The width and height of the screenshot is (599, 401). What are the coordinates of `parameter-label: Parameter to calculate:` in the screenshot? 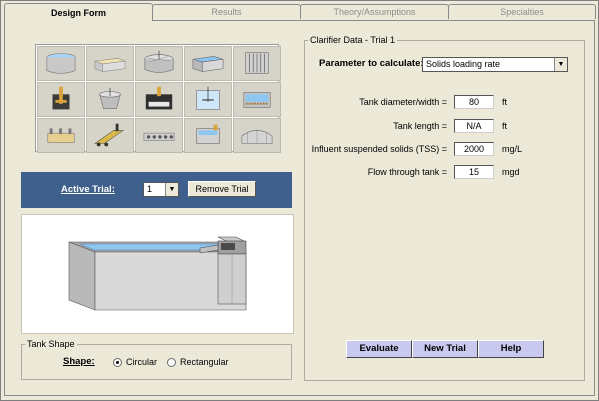 It's located at (371, 63).